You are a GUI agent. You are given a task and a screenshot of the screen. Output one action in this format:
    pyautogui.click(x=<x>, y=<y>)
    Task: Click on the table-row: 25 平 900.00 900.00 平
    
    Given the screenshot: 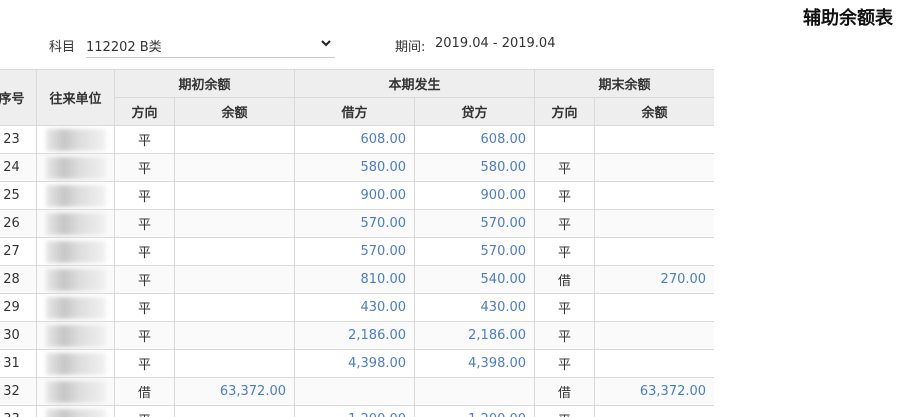 What is the action you would take?
    pyautogui.click(x=357, y=195)
    